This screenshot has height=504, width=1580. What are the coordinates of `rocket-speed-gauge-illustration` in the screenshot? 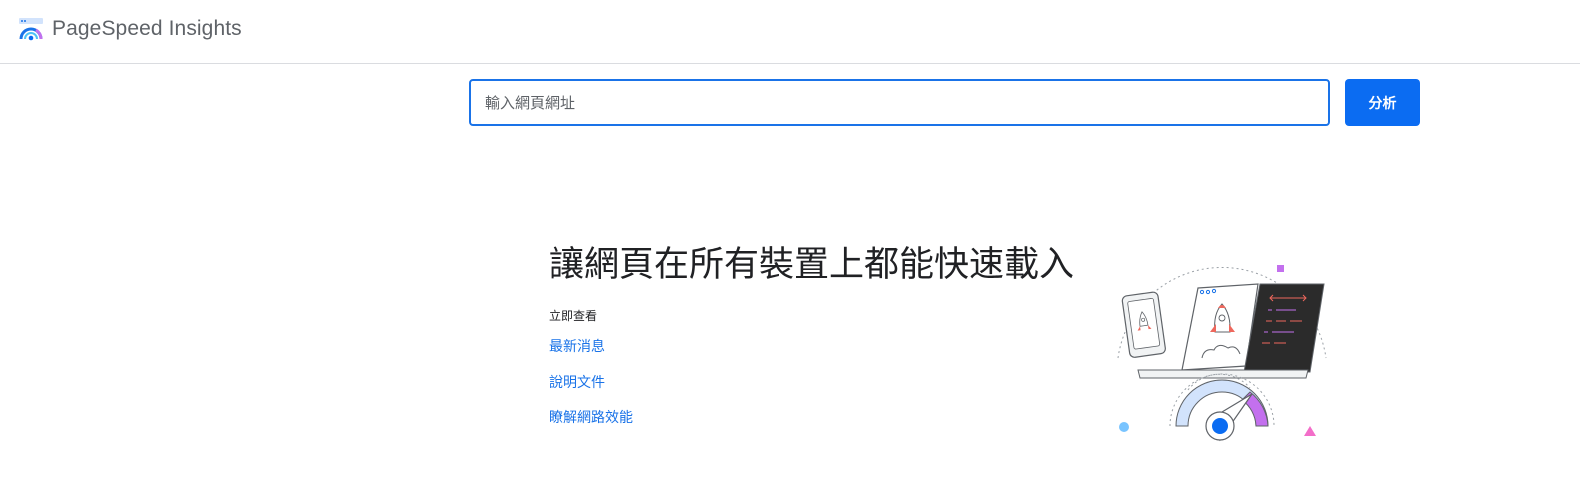 It's located at (1222, 353).